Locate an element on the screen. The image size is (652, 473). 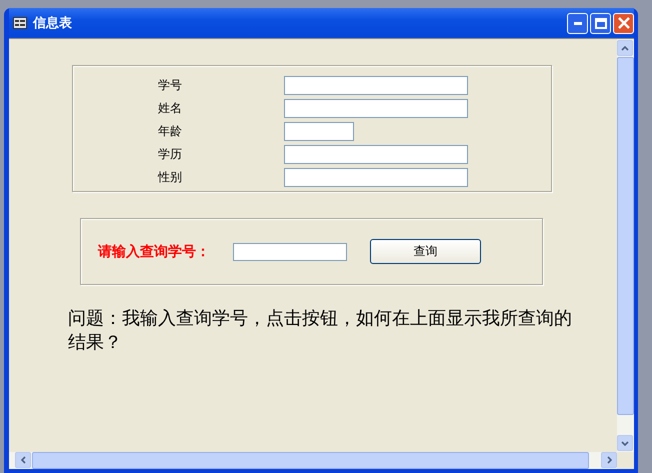
question-text: 问题：我输入查询学号，点击按钮，如何在上面显示我所查询的结果？ is located at coordinates (320, 331).